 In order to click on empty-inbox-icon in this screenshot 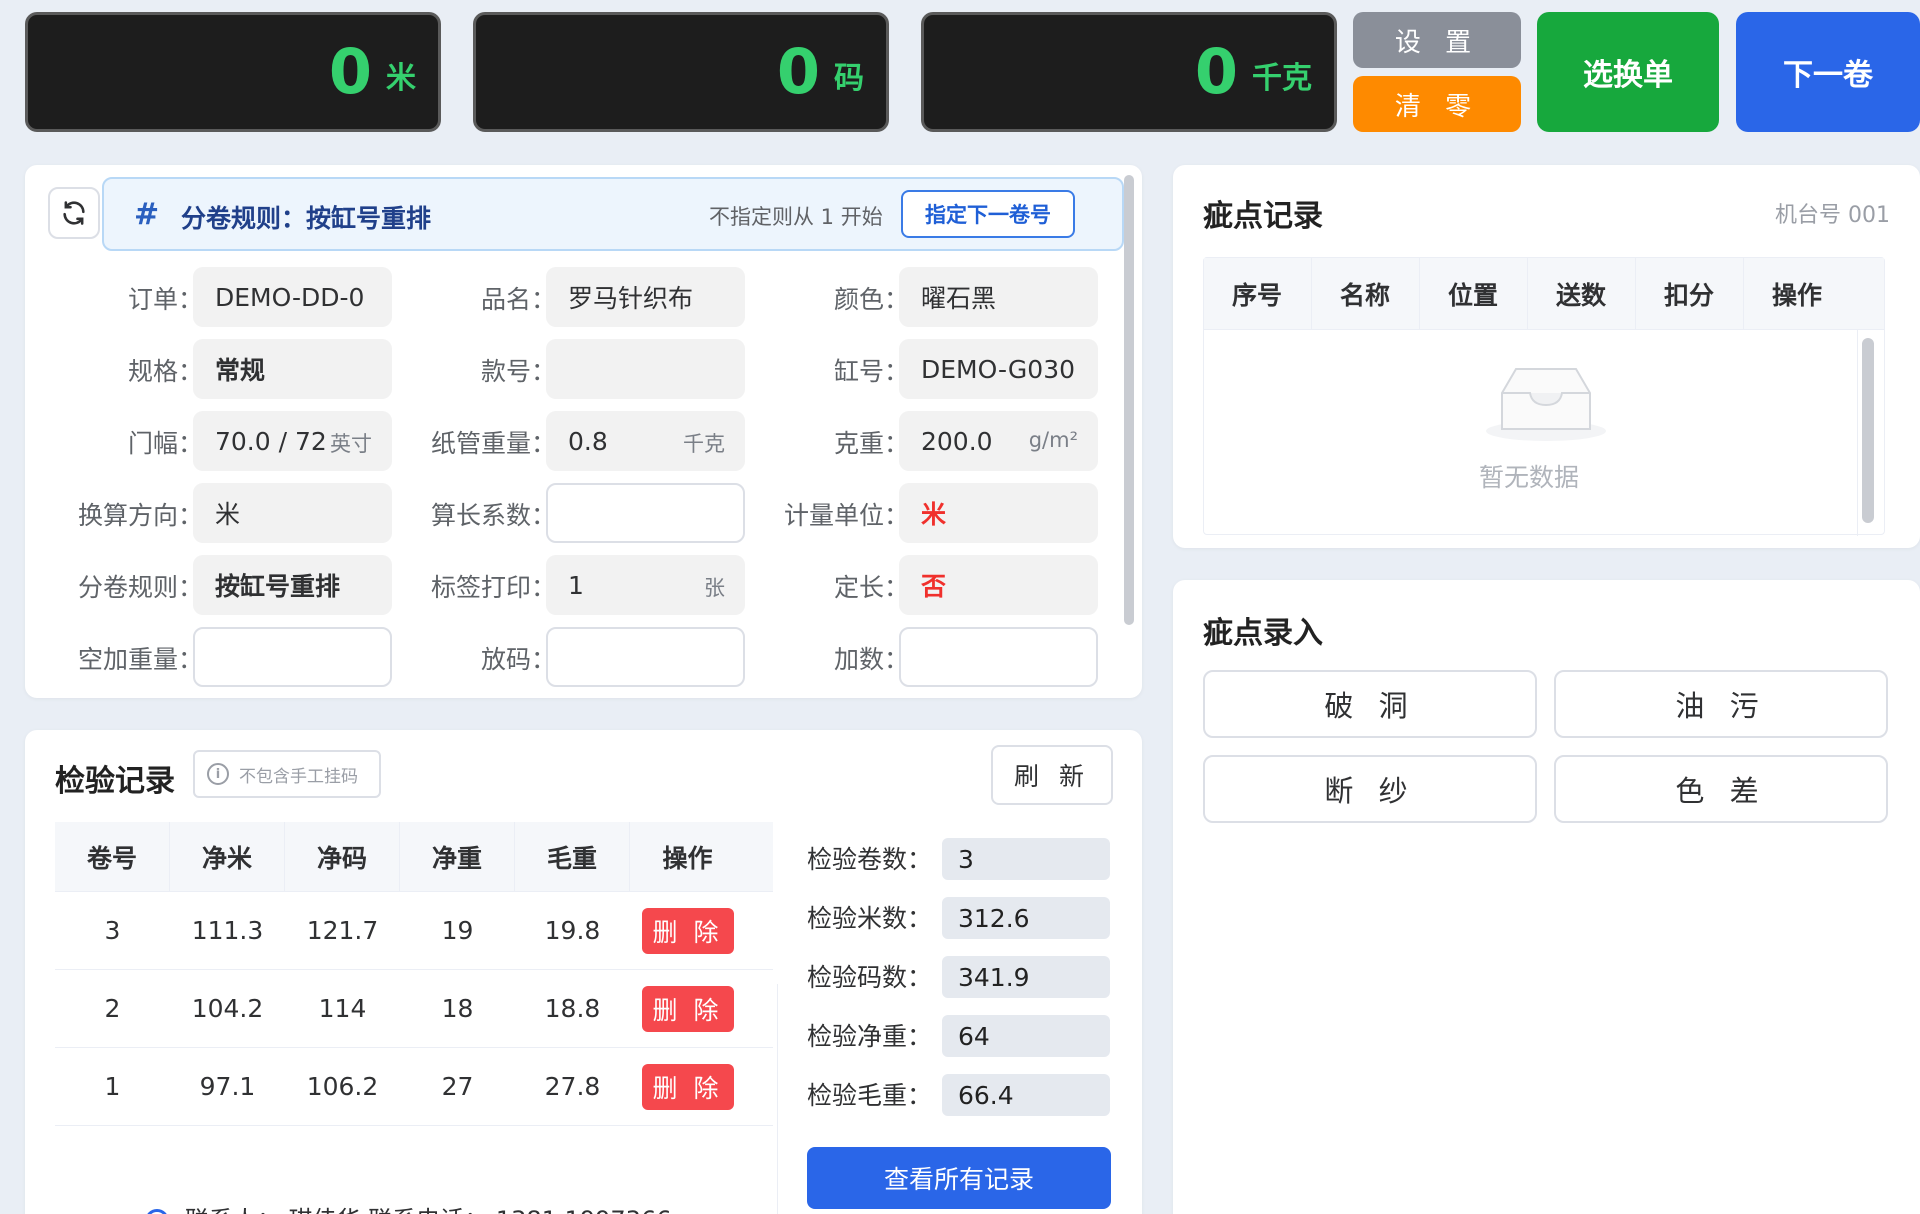, I will do `click(1546, 404)`.